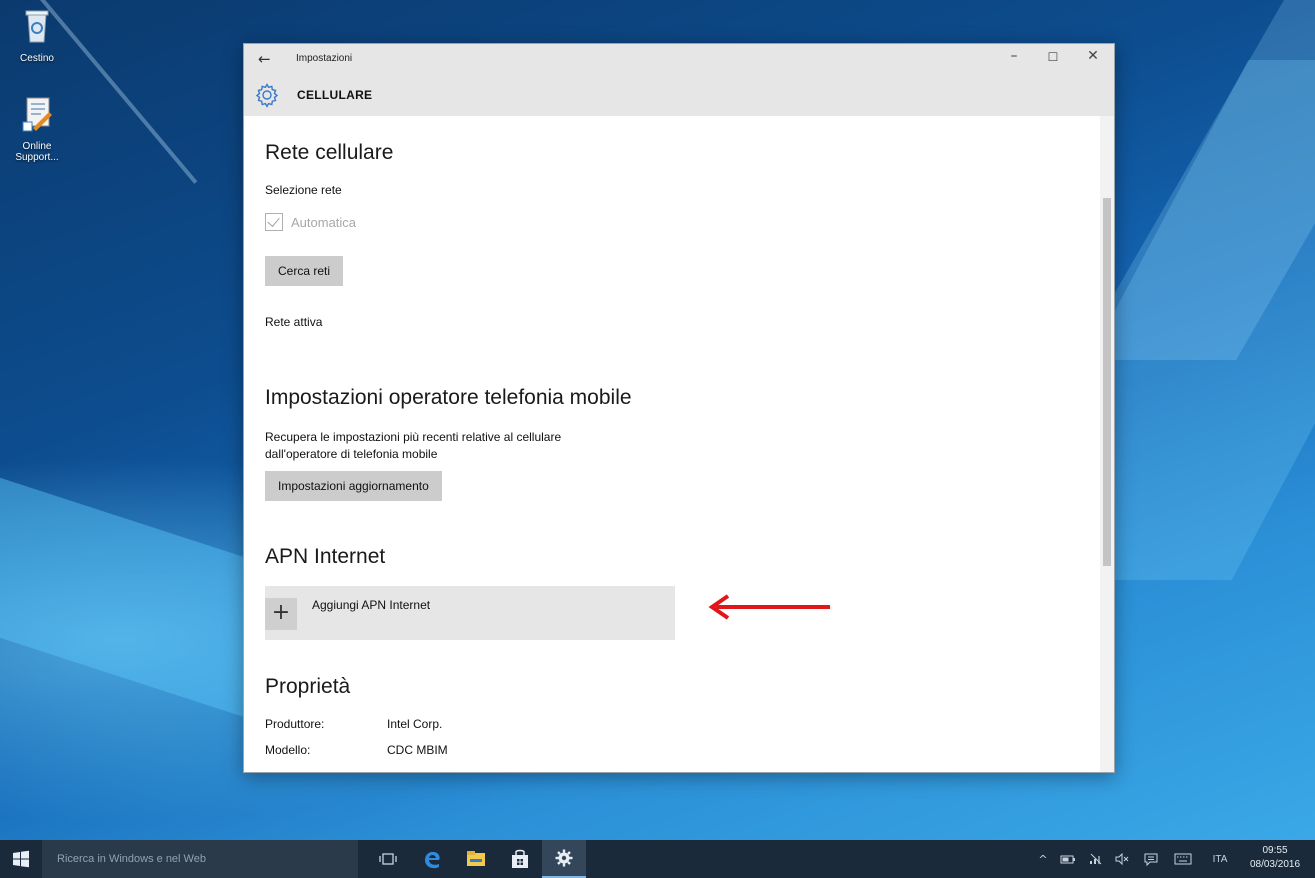 Image resolution: width=1315 pixels, height=878 pixels. Describe the element at coordinates (1275, 850) in the screenshot. I see `clock-time: 09:55` at that location.